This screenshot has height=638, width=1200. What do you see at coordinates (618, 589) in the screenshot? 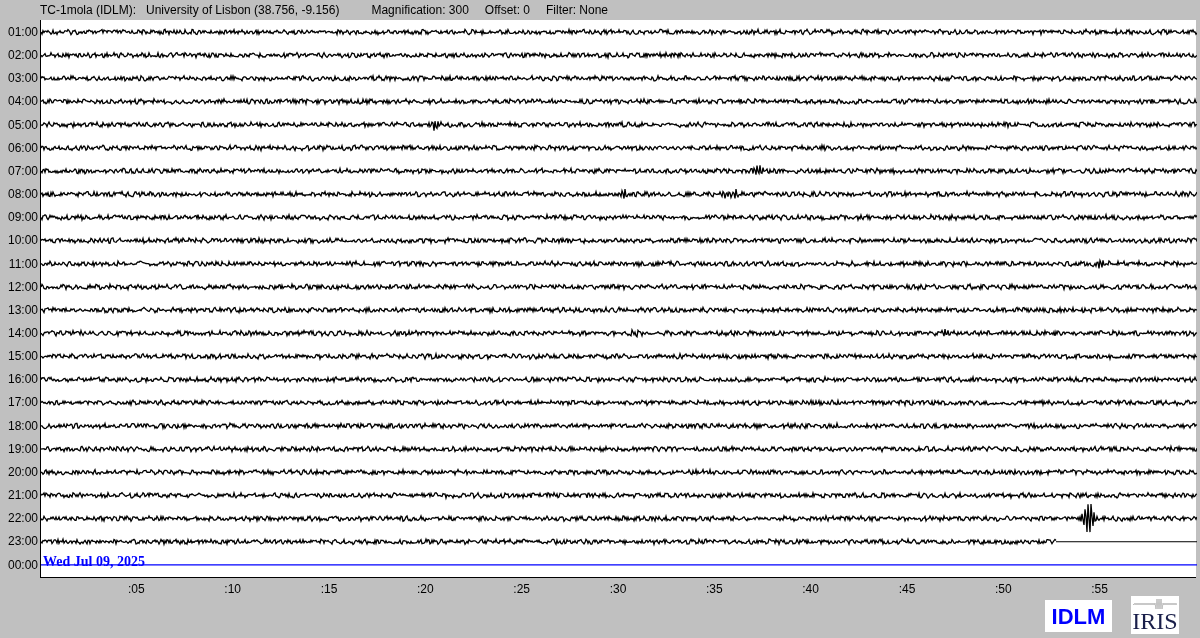
I see `tick-label: :30` at bounding box center [618, 589].